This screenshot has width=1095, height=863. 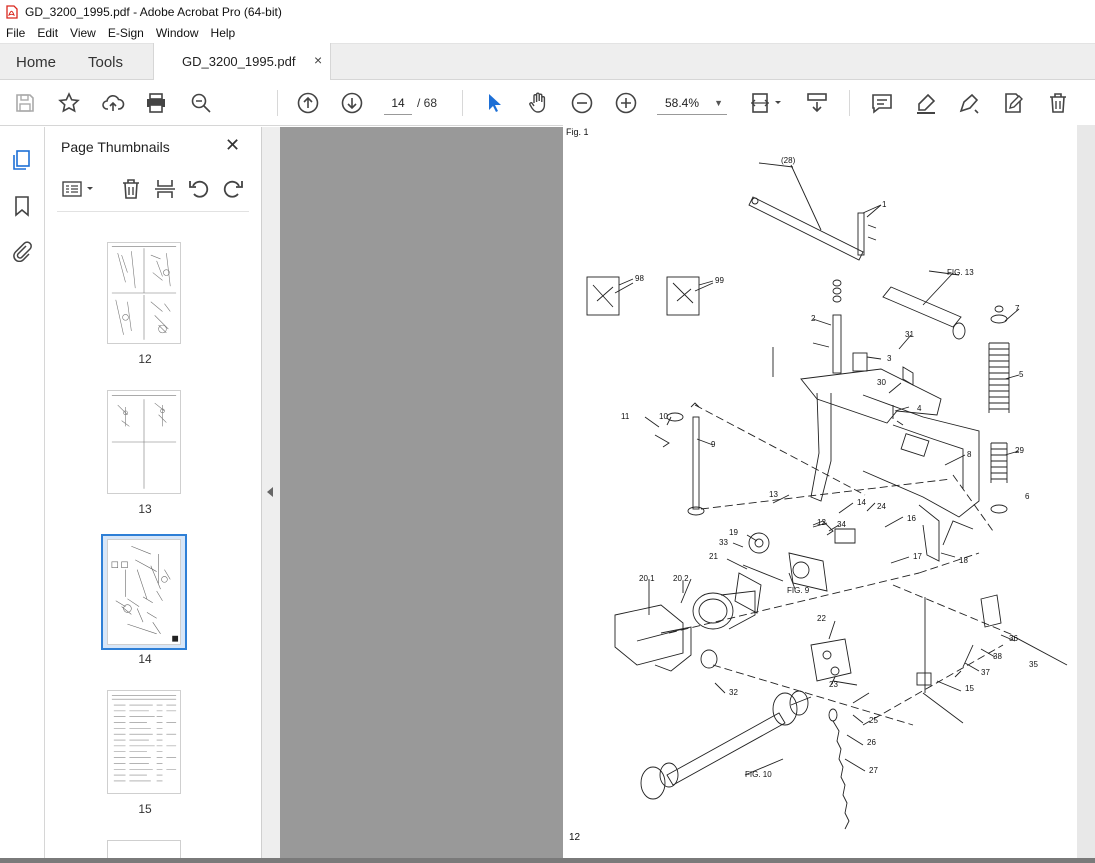 I want to click on svg-text: 26, so click(x=871, y=742).